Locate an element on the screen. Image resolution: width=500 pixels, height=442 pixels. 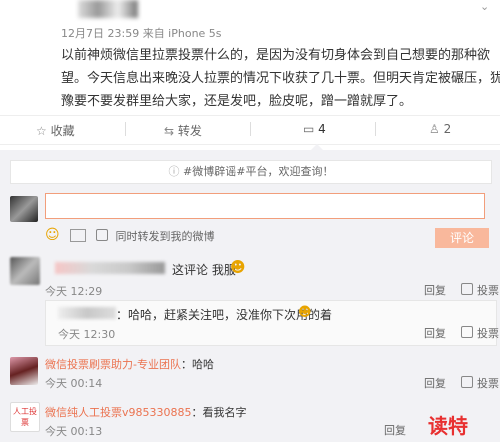
comment-body: 微信投票刷票助力-专业团队：哈哈 is located at coordinates (129, 364).